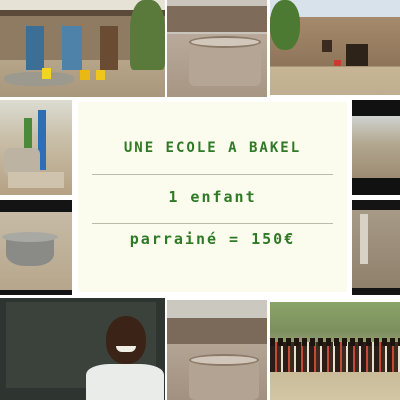 Image resolution: width=400 pixels, height=400 pixels. I want to click on photo-water-pump-structure, so click(36, 147).